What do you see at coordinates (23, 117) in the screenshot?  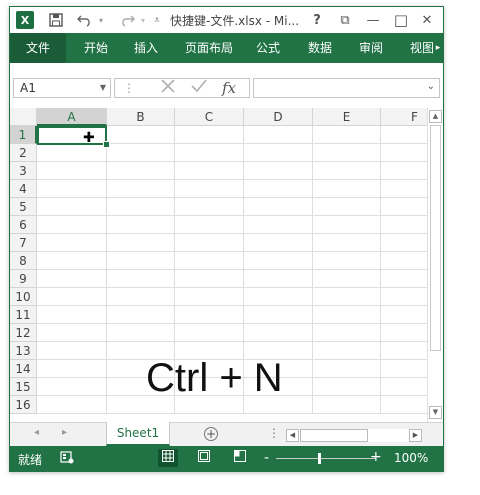 I see `select-all-corner` at bounding box center [23, 117].